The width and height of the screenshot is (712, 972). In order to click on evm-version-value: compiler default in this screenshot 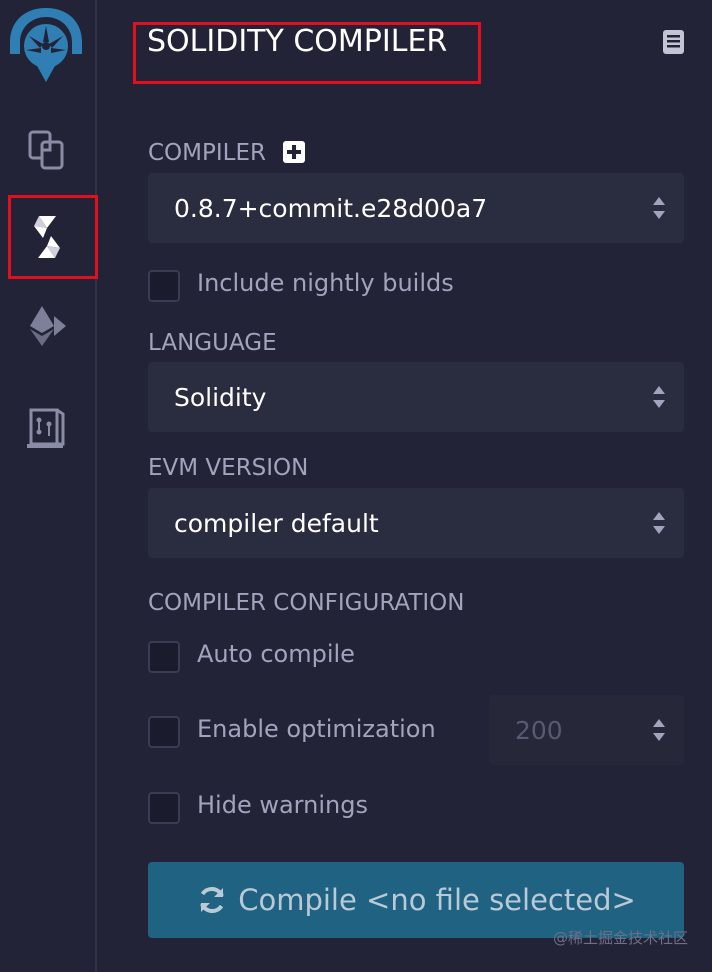, I will do `click(276, 523)`.